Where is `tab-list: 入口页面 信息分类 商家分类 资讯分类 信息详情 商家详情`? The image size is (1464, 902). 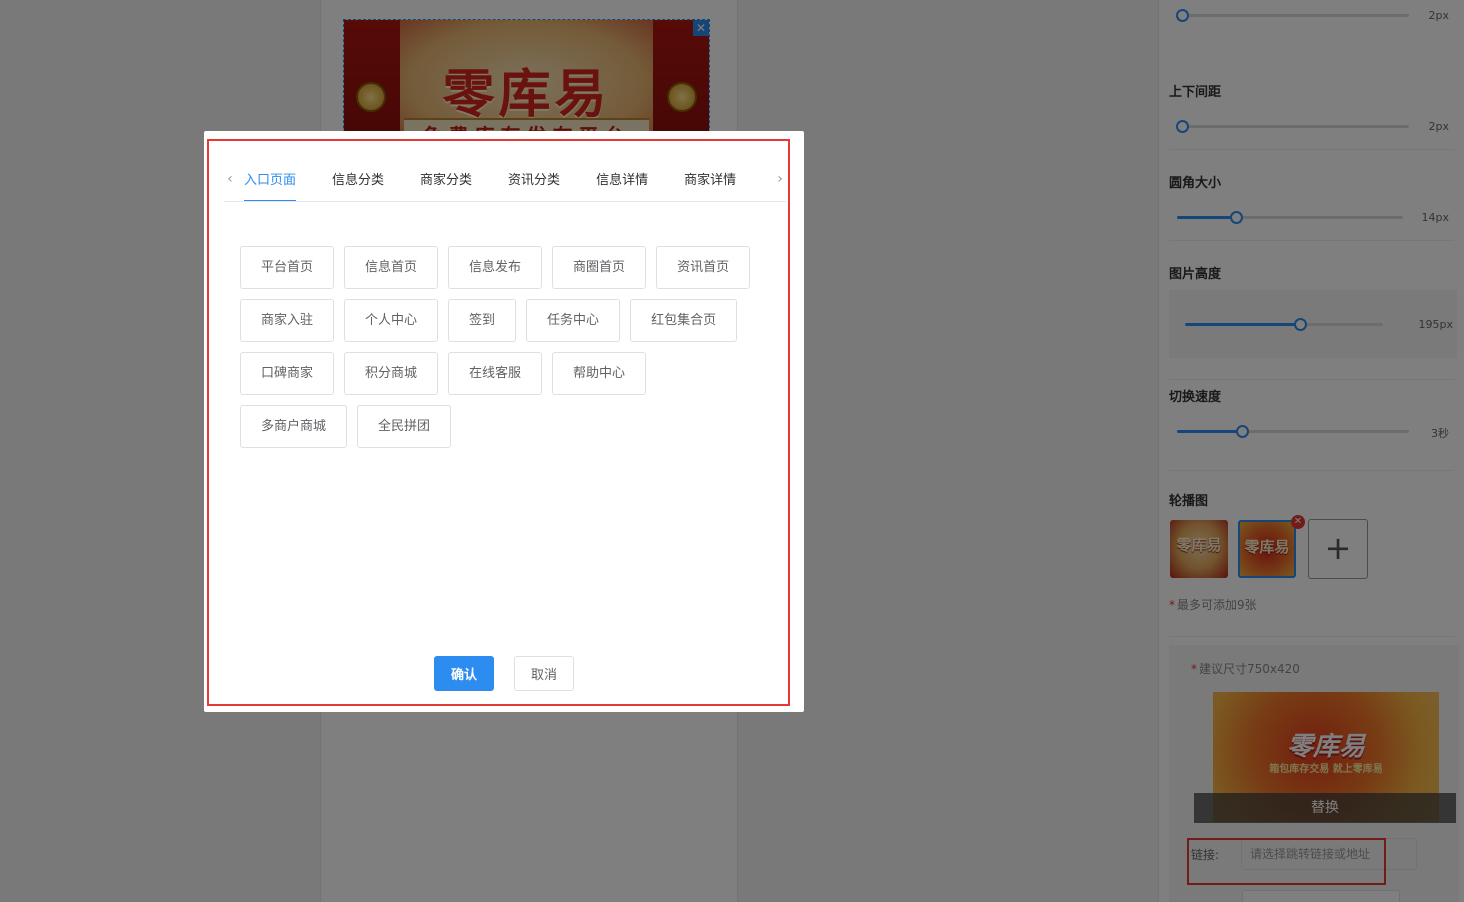 tab-list: 入口页面 信息分类 商家分类 资讯分类 信息详情 商家详情 is located at coordinates (505, 181).